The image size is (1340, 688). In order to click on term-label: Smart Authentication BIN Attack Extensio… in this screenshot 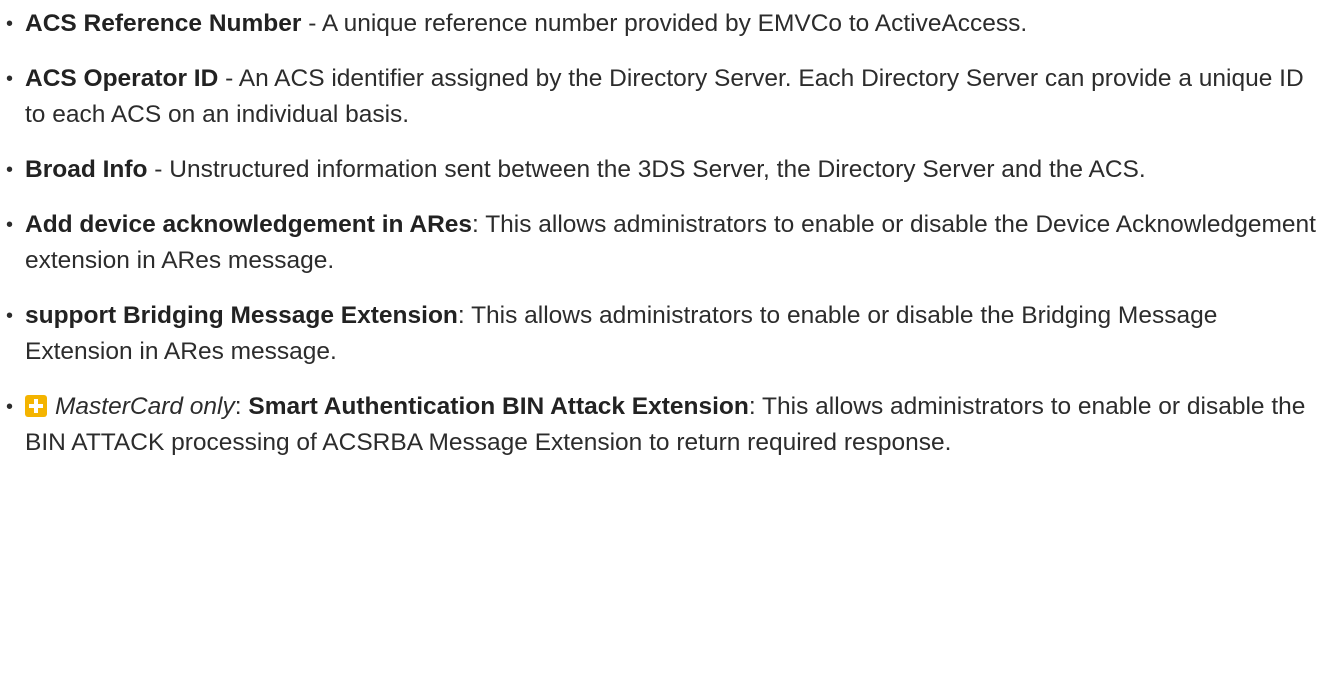, I will do `click(498, 406)`.